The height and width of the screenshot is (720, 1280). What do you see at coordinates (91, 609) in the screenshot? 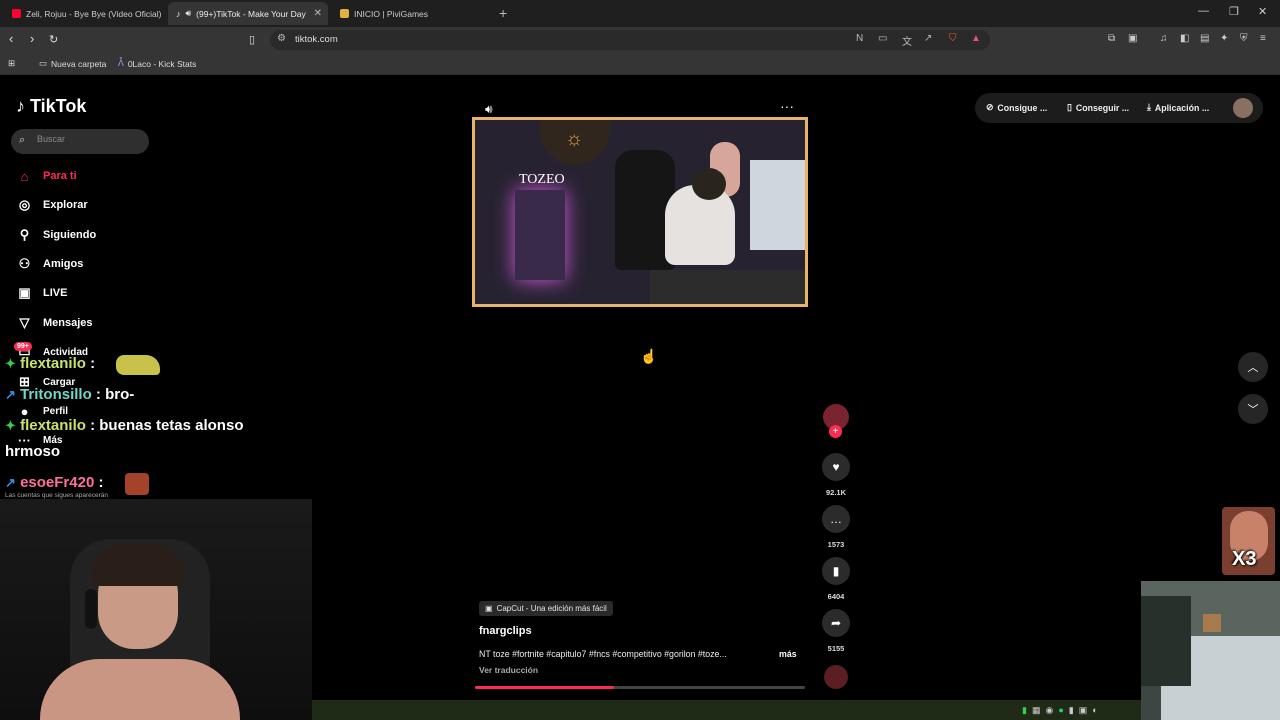
I see `webcam-headset` at bounding box center [91, 609].